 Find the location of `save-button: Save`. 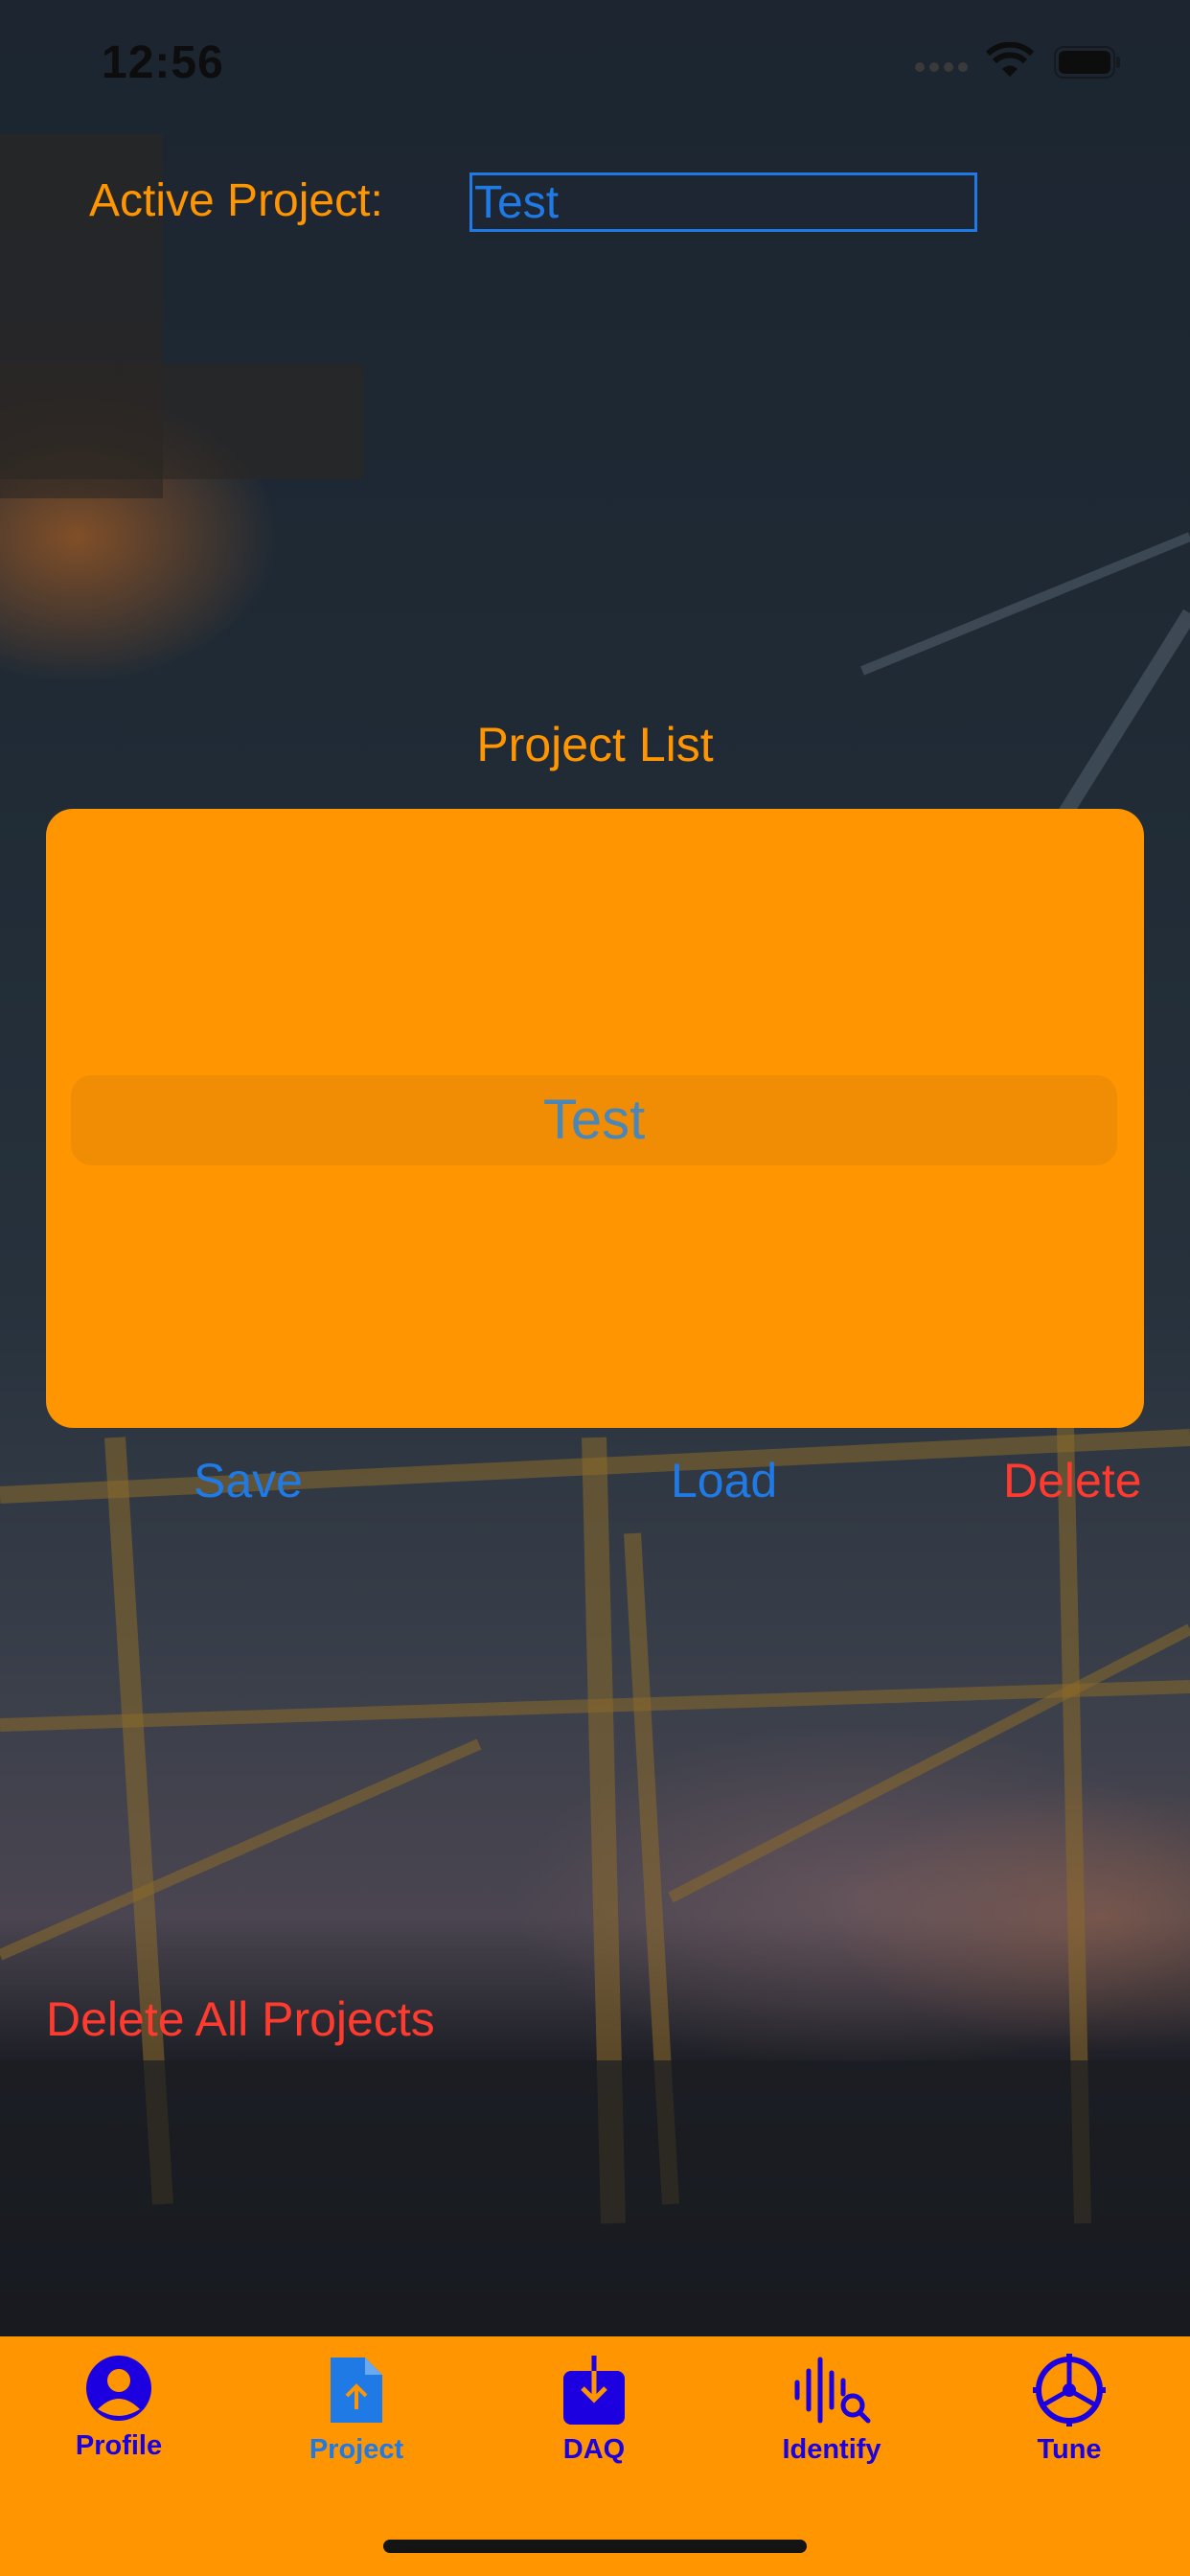

save-button: Save is located at coordinates (249, 1480).